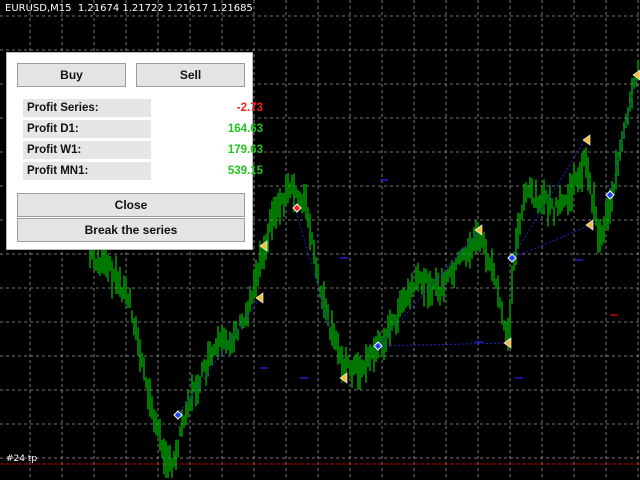  What do you see at coordinates (165, 8) in the screenshot?
I see `ohlc-prices: 1.21674 1.21722 1.21617 1.21685` at bounding box center [165, 8].